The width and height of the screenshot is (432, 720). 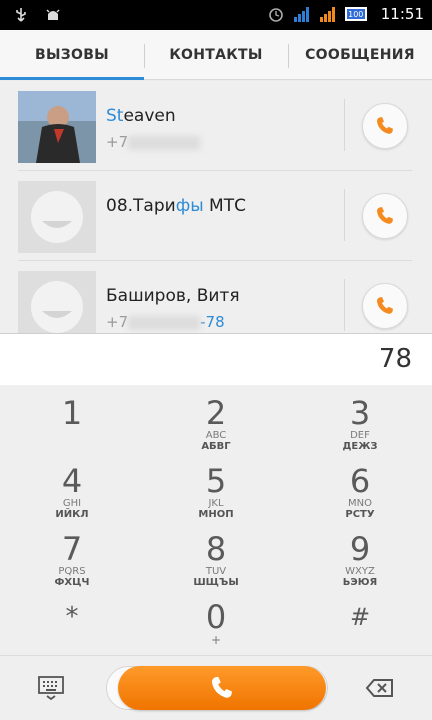 I want to click on contact-photo, so click(x=57, y=127).